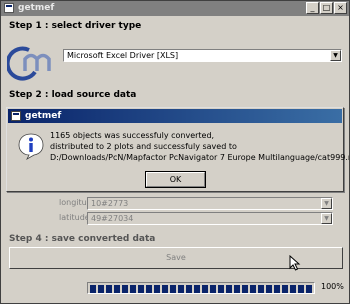  I want to click on ok-button: OK, so click(175, 179).